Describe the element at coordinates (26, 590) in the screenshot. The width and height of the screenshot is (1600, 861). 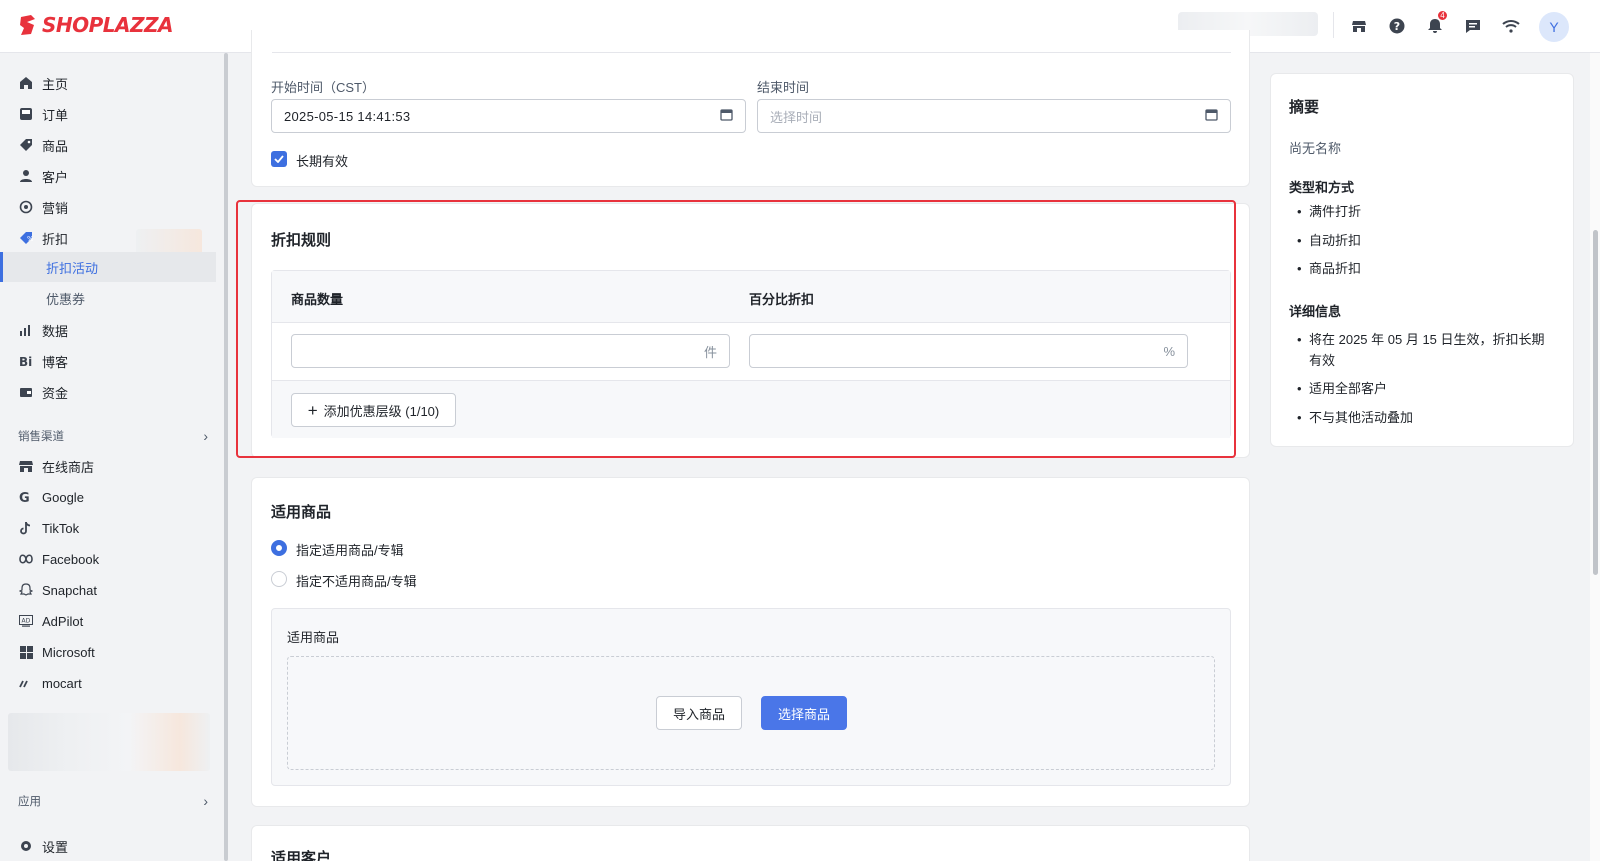
I see `ghost-icon` at that location.